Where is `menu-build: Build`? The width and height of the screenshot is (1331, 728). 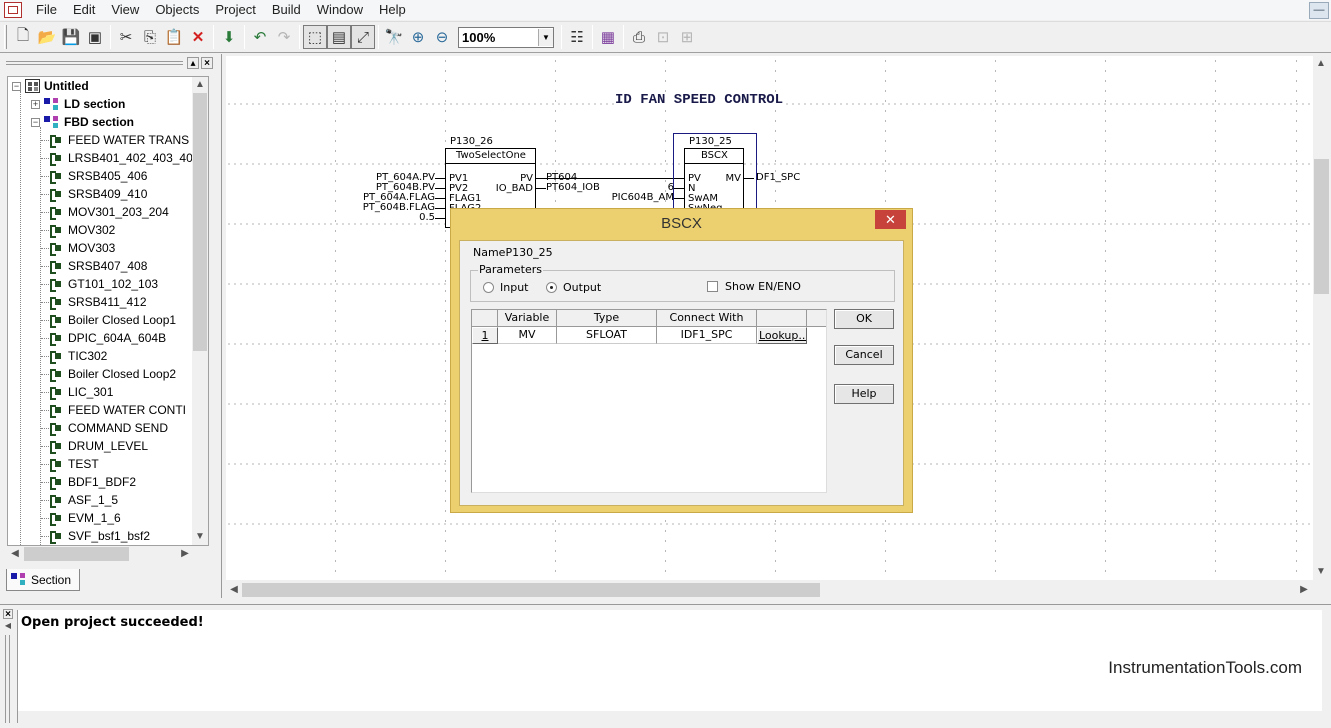
menu-build: Build is located at coordinates (286, 10).